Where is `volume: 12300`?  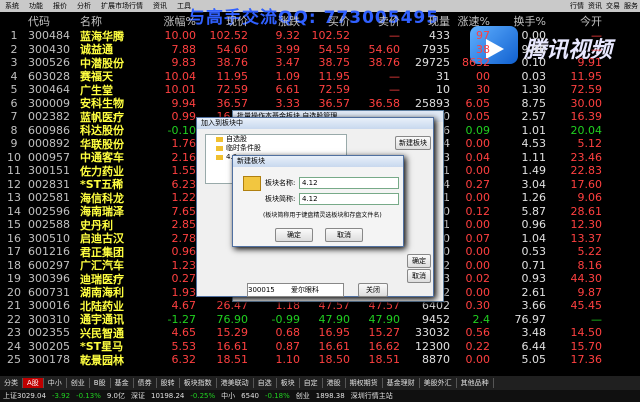 volume: 12300 is located at coordinates (432, 346).